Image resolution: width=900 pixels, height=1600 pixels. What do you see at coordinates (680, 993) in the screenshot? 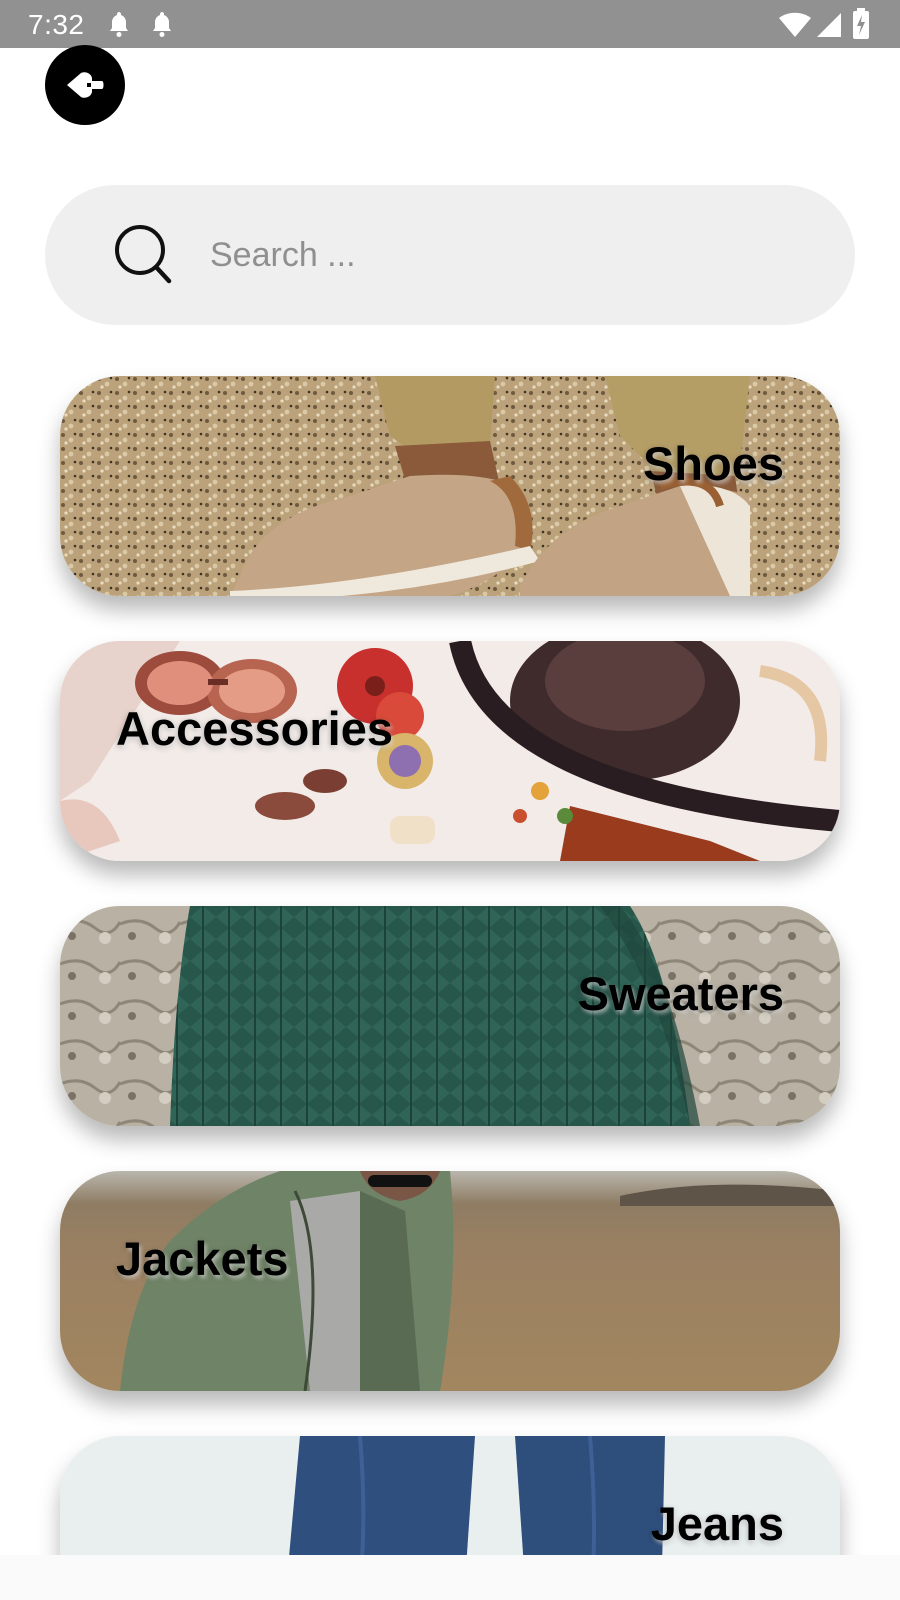
I see `category-label: Sweaters` at bounding box center [680, 993].